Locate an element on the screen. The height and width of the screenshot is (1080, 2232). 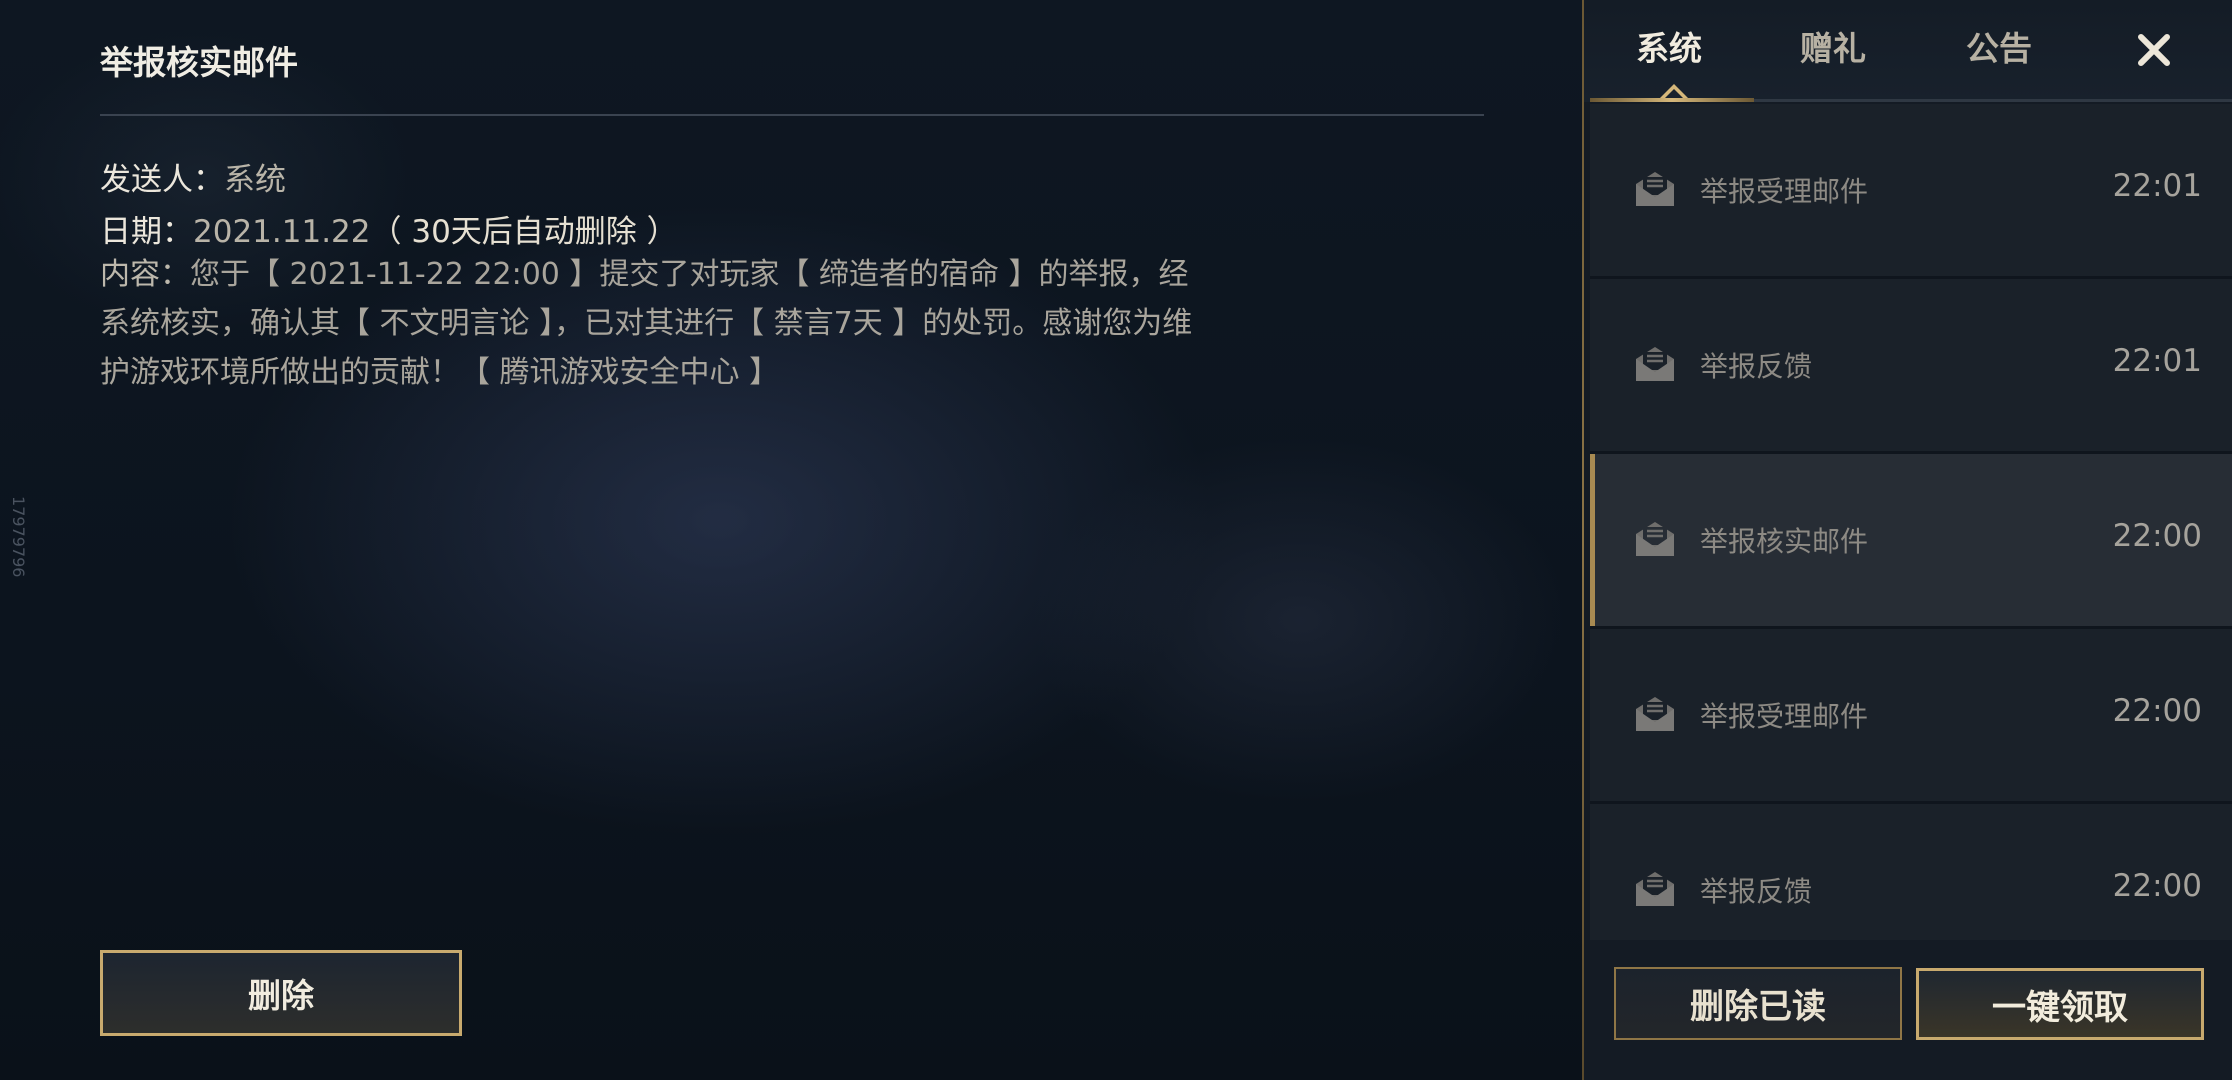
active-tab-caret-icon is located at coordinates (1674, 91).